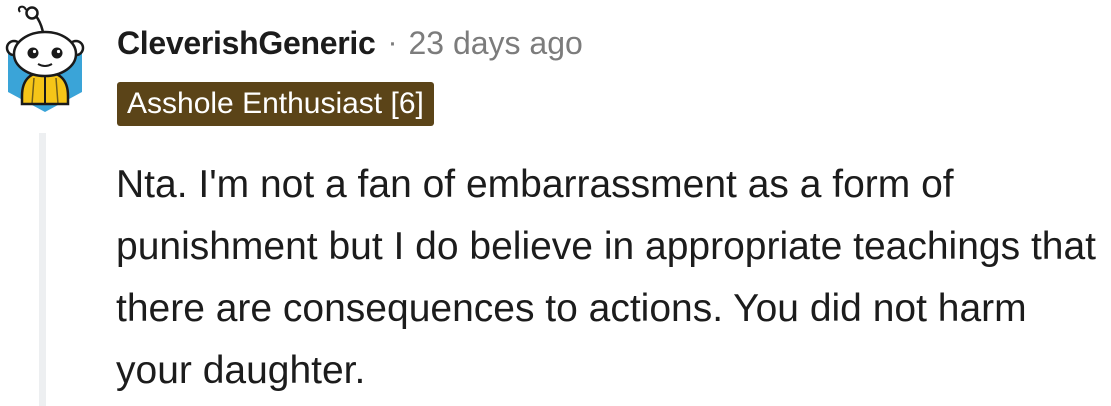 The image size is (1111, 406). I want to click on author-username: CleverishGeneric, so click(246, 43).